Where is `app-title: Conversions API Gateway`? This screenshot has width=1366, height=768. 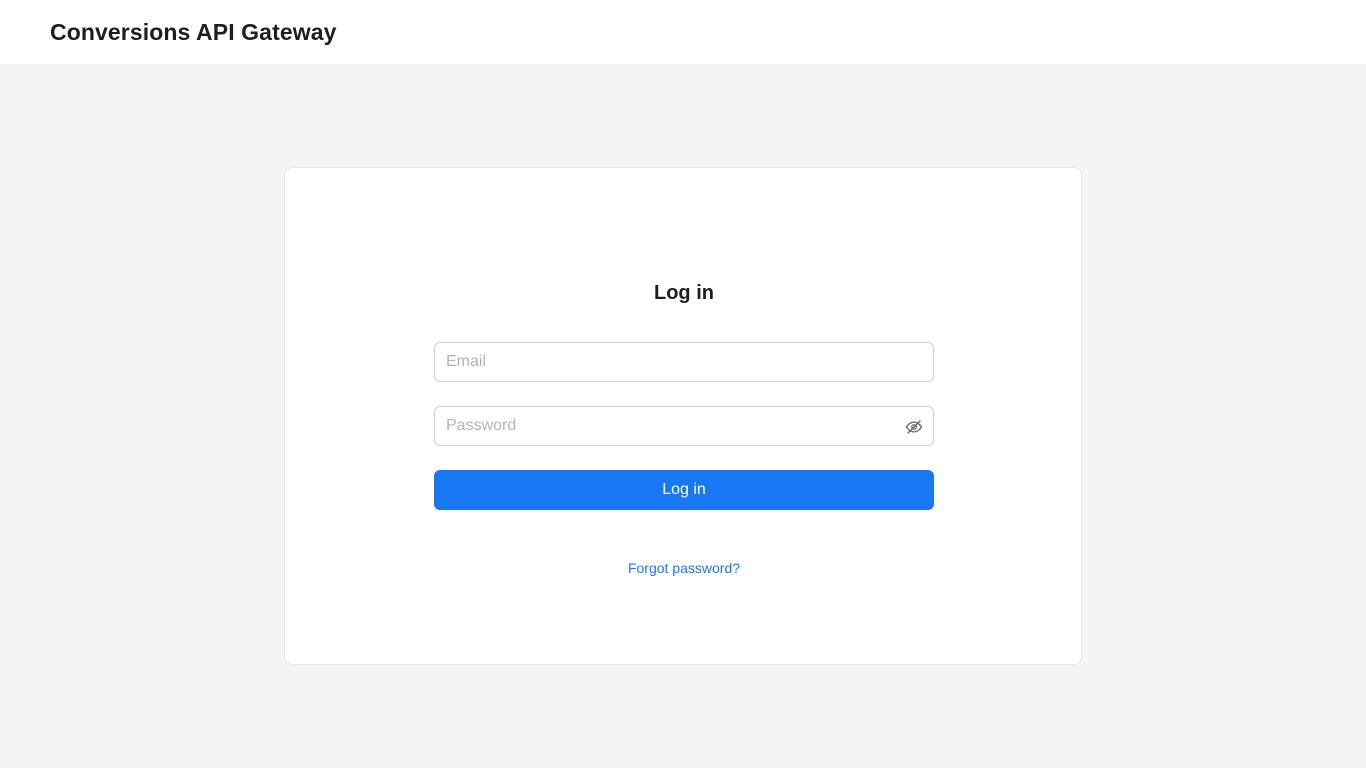
app-title: Conversions API Gateway is located at coordinates (193, 31).